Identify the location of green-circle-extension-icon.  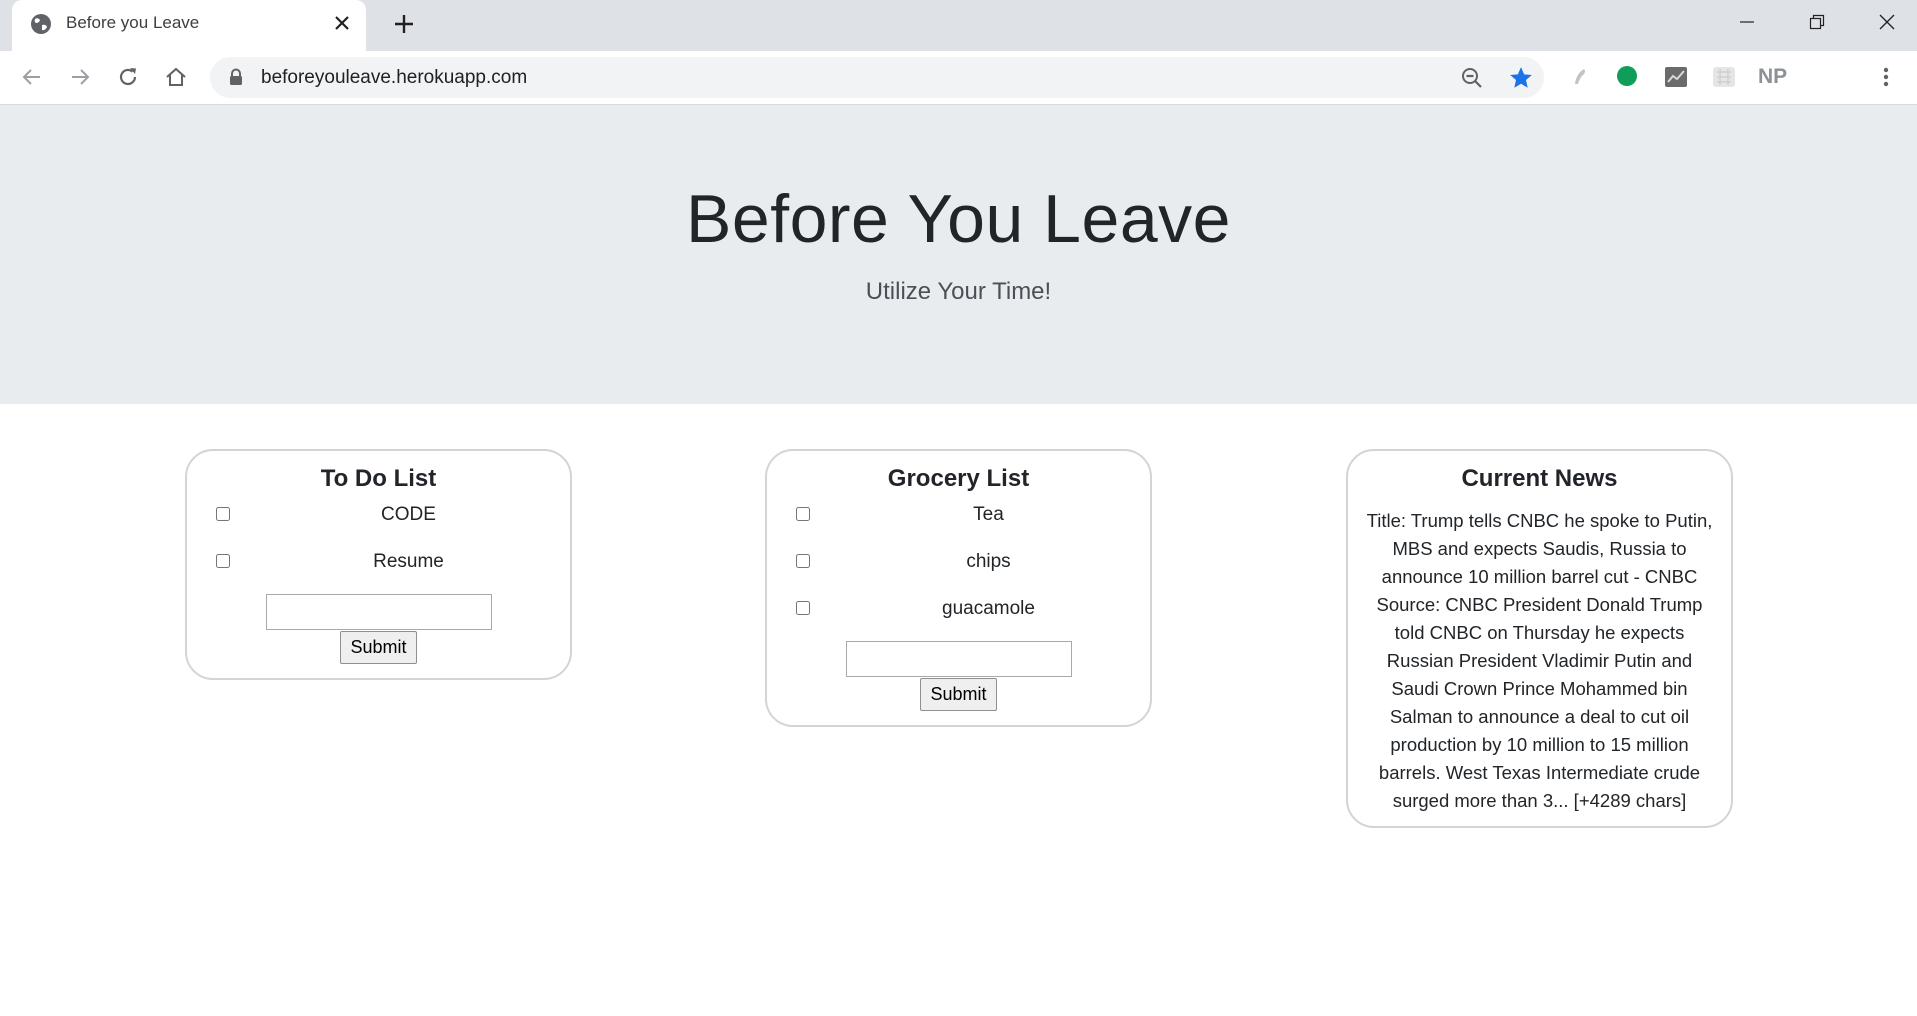
(1628, 77).